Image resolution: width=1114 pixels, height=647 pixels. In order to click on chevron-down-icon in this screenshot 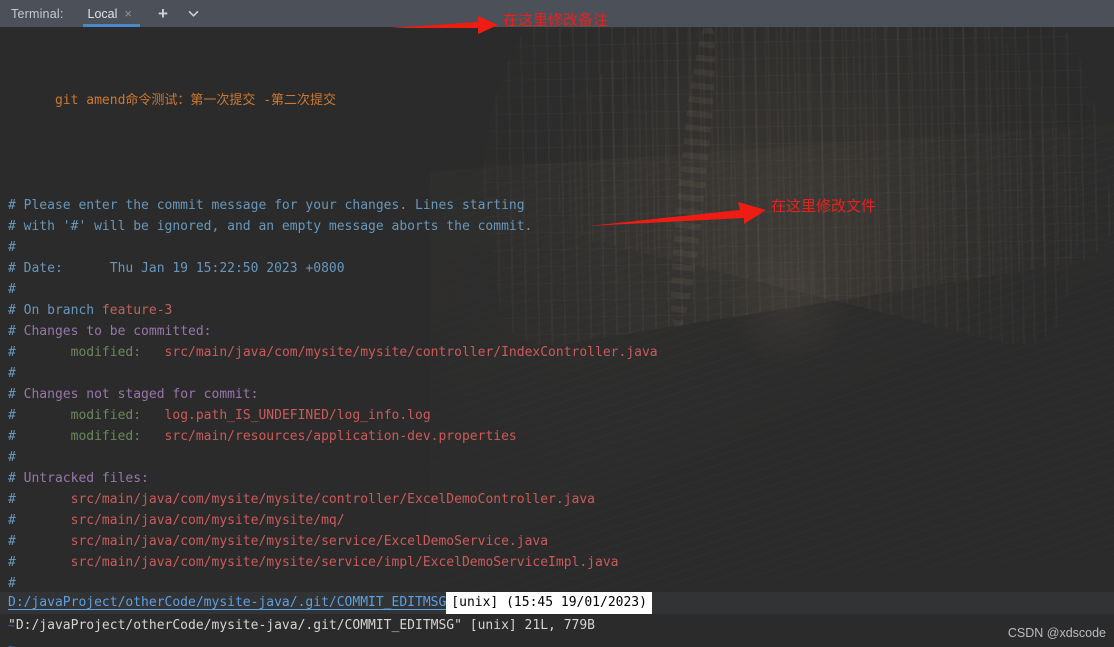, I will do `click(193, 13)`.